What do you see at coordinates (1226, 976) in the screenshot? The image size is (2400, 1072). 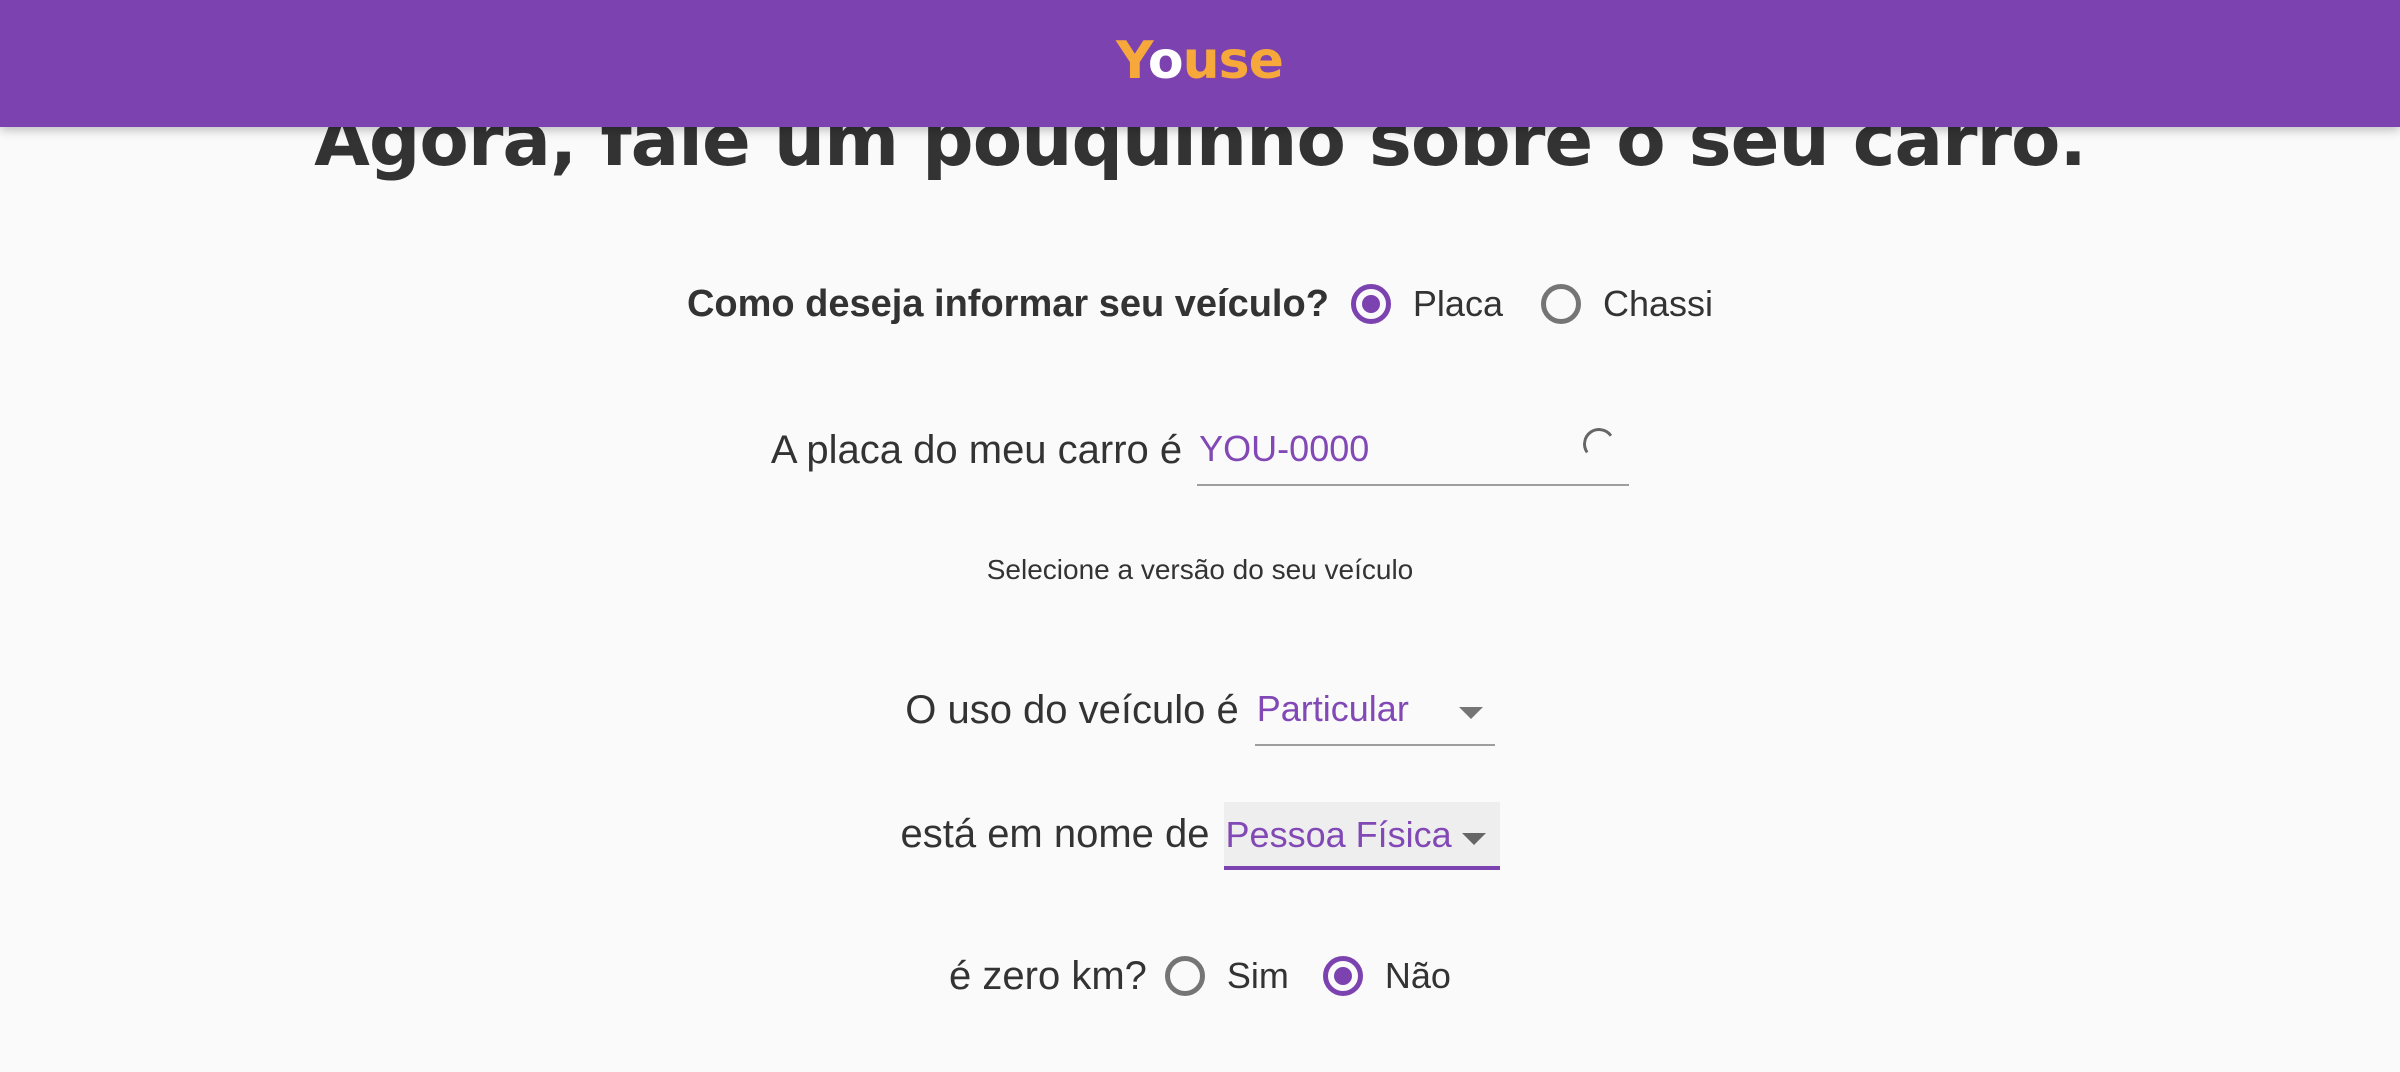 I see `radio-sim: Sim` at bounding box center [1226, 976].